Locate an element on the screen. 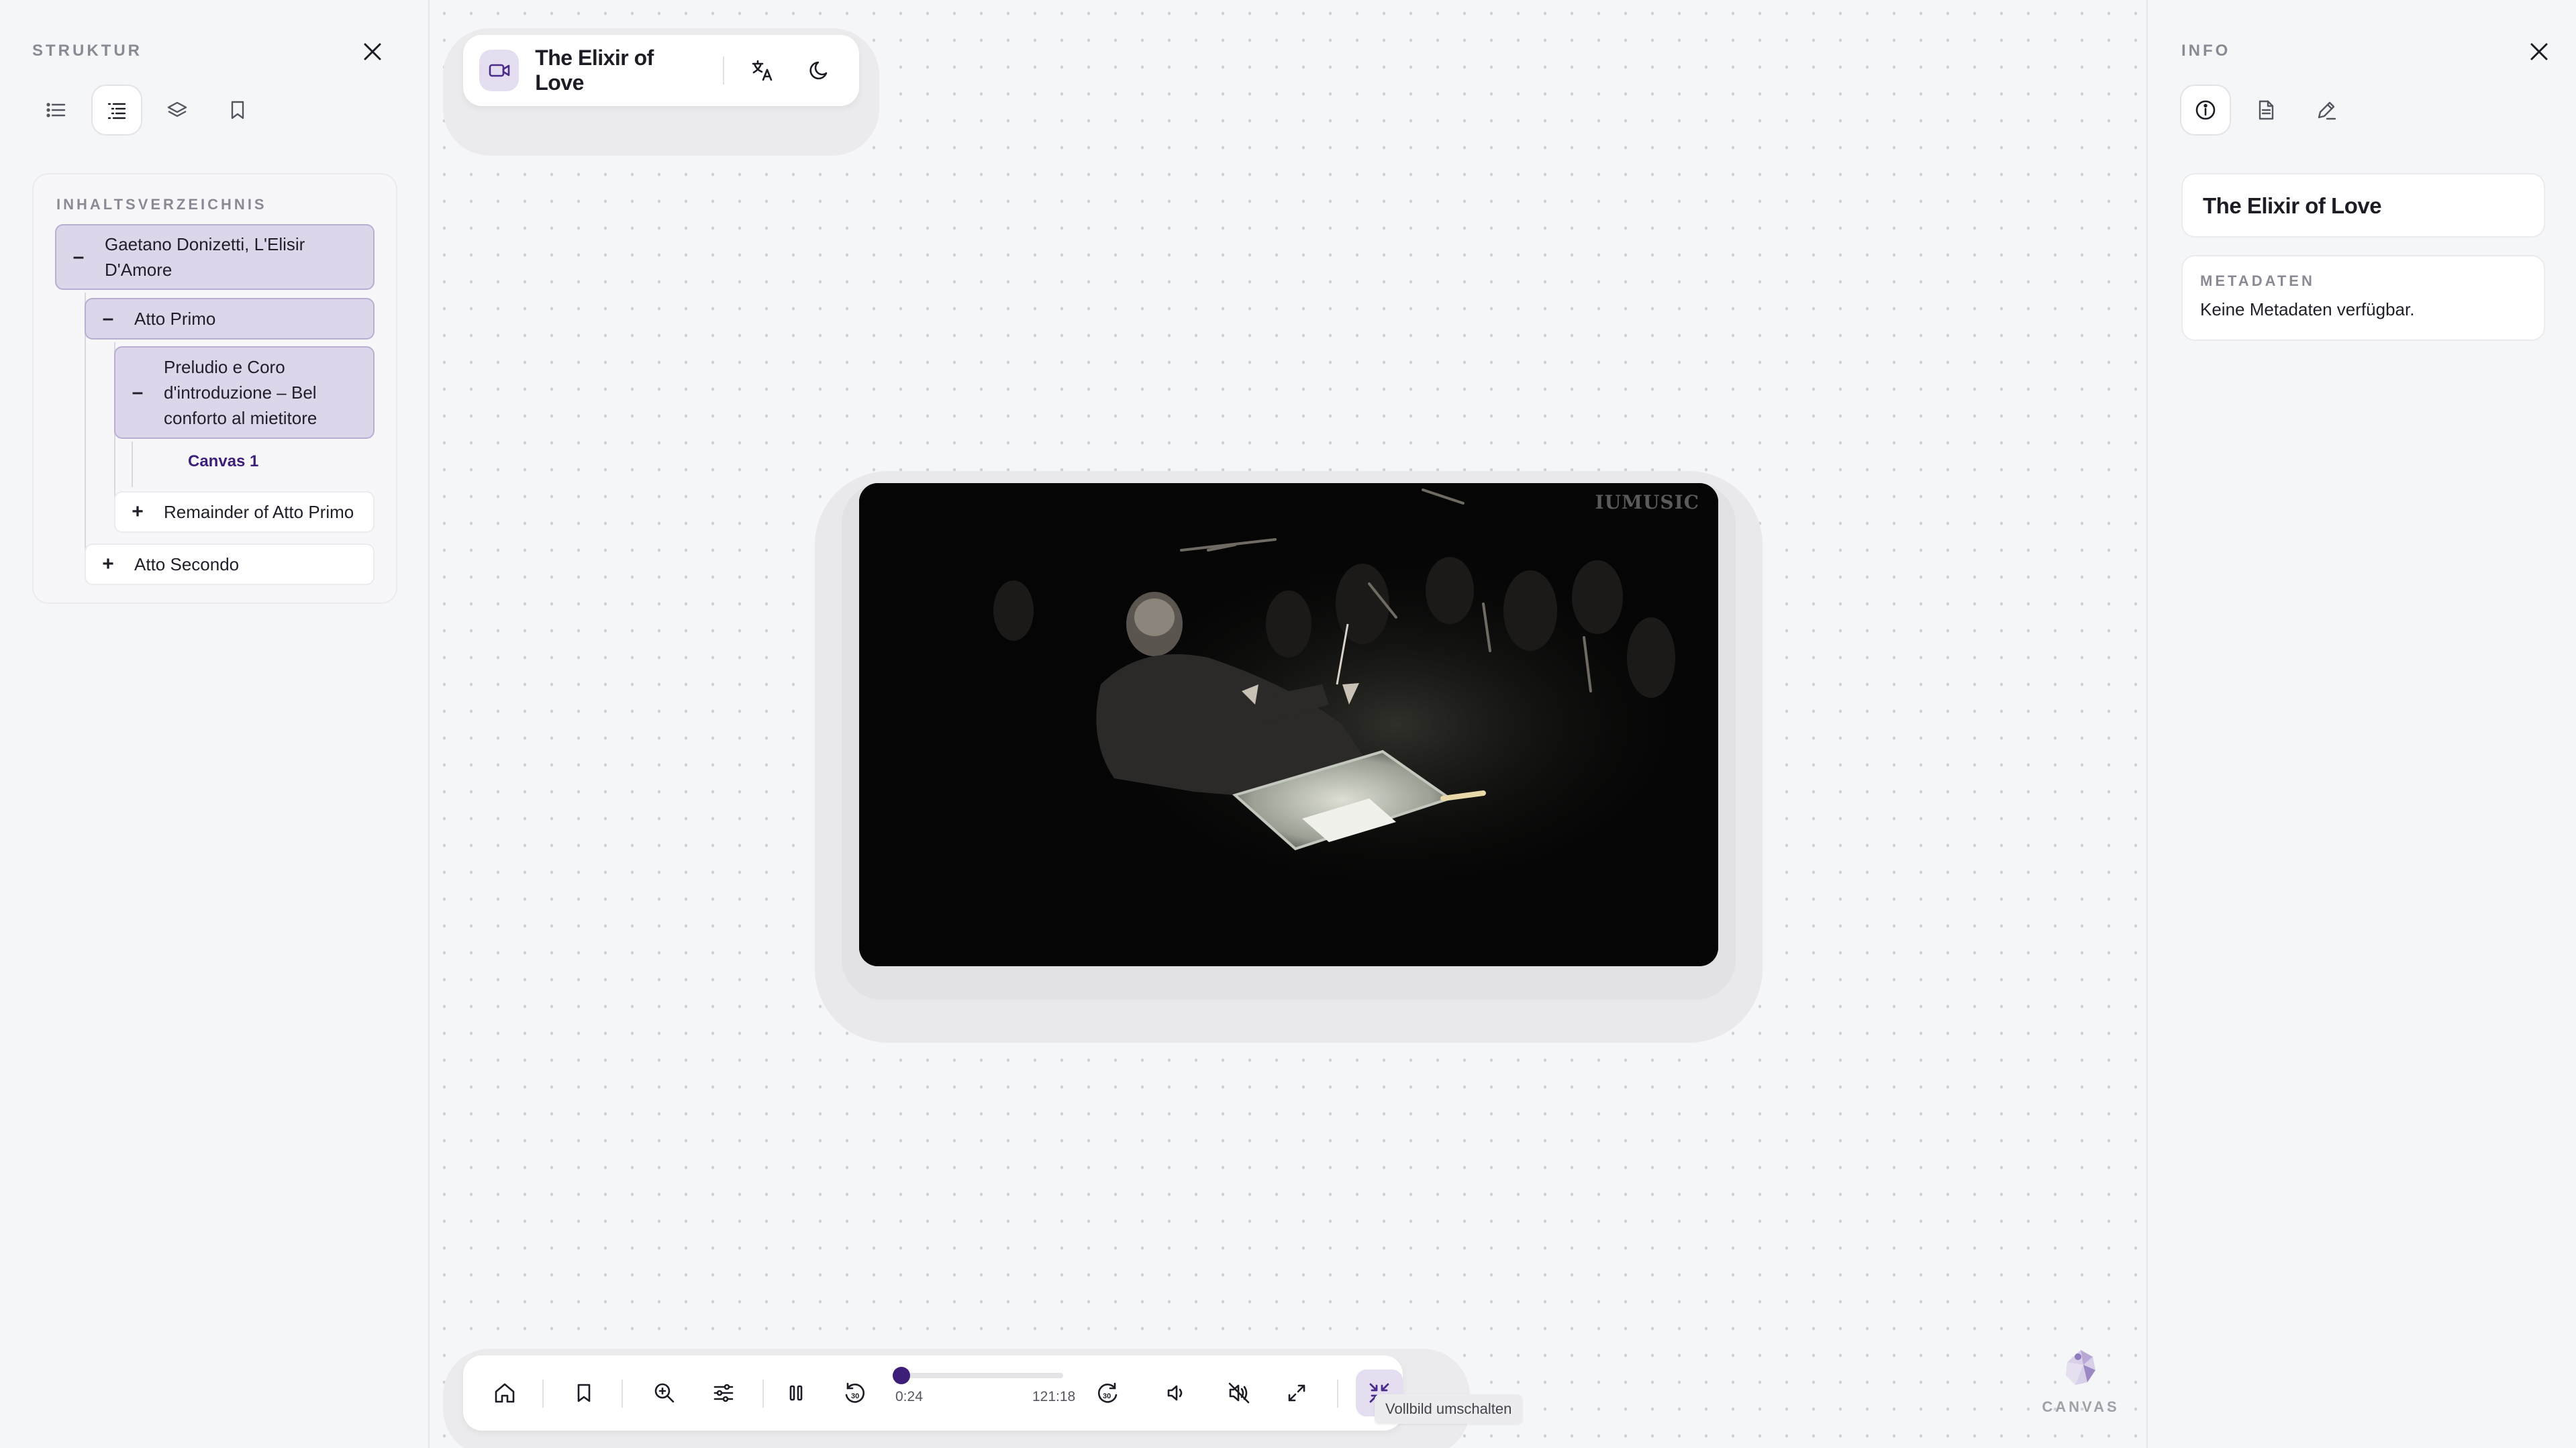 The image size is (2576, 1448). fullscreen-button is located at coordinates (1297, 1393).